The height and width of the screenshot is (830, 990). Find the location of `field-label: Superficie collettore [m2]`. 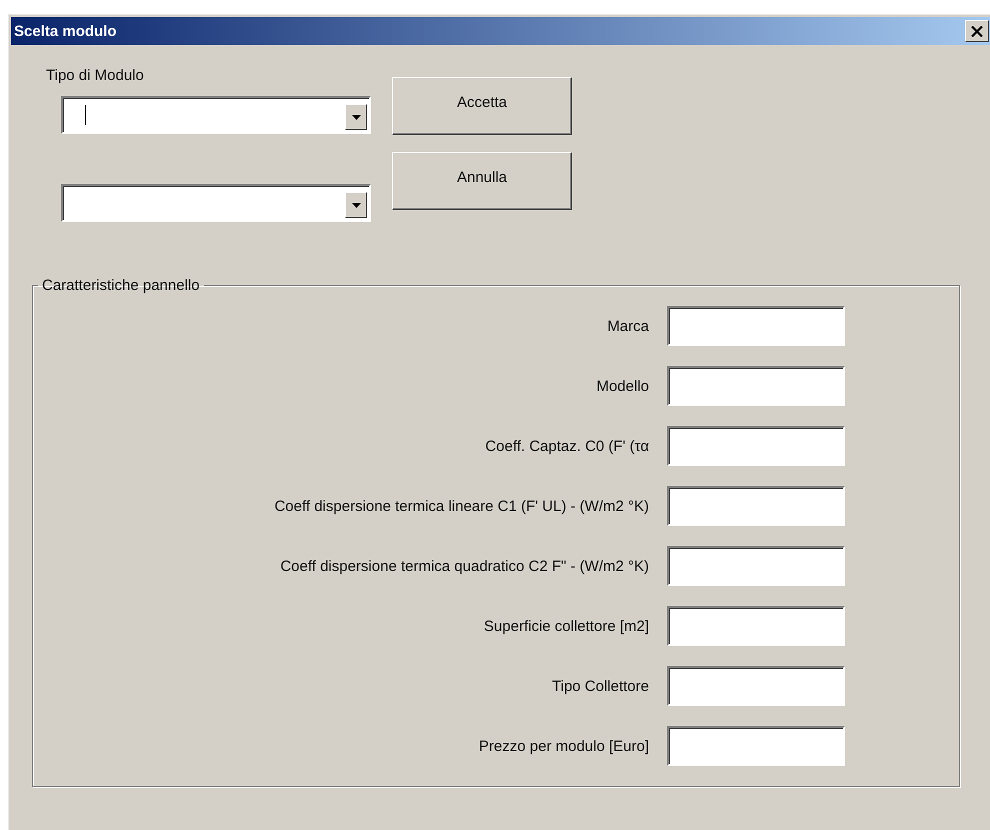

field-label: Superficie collettore [m2] is located at coordinates (566, 626).